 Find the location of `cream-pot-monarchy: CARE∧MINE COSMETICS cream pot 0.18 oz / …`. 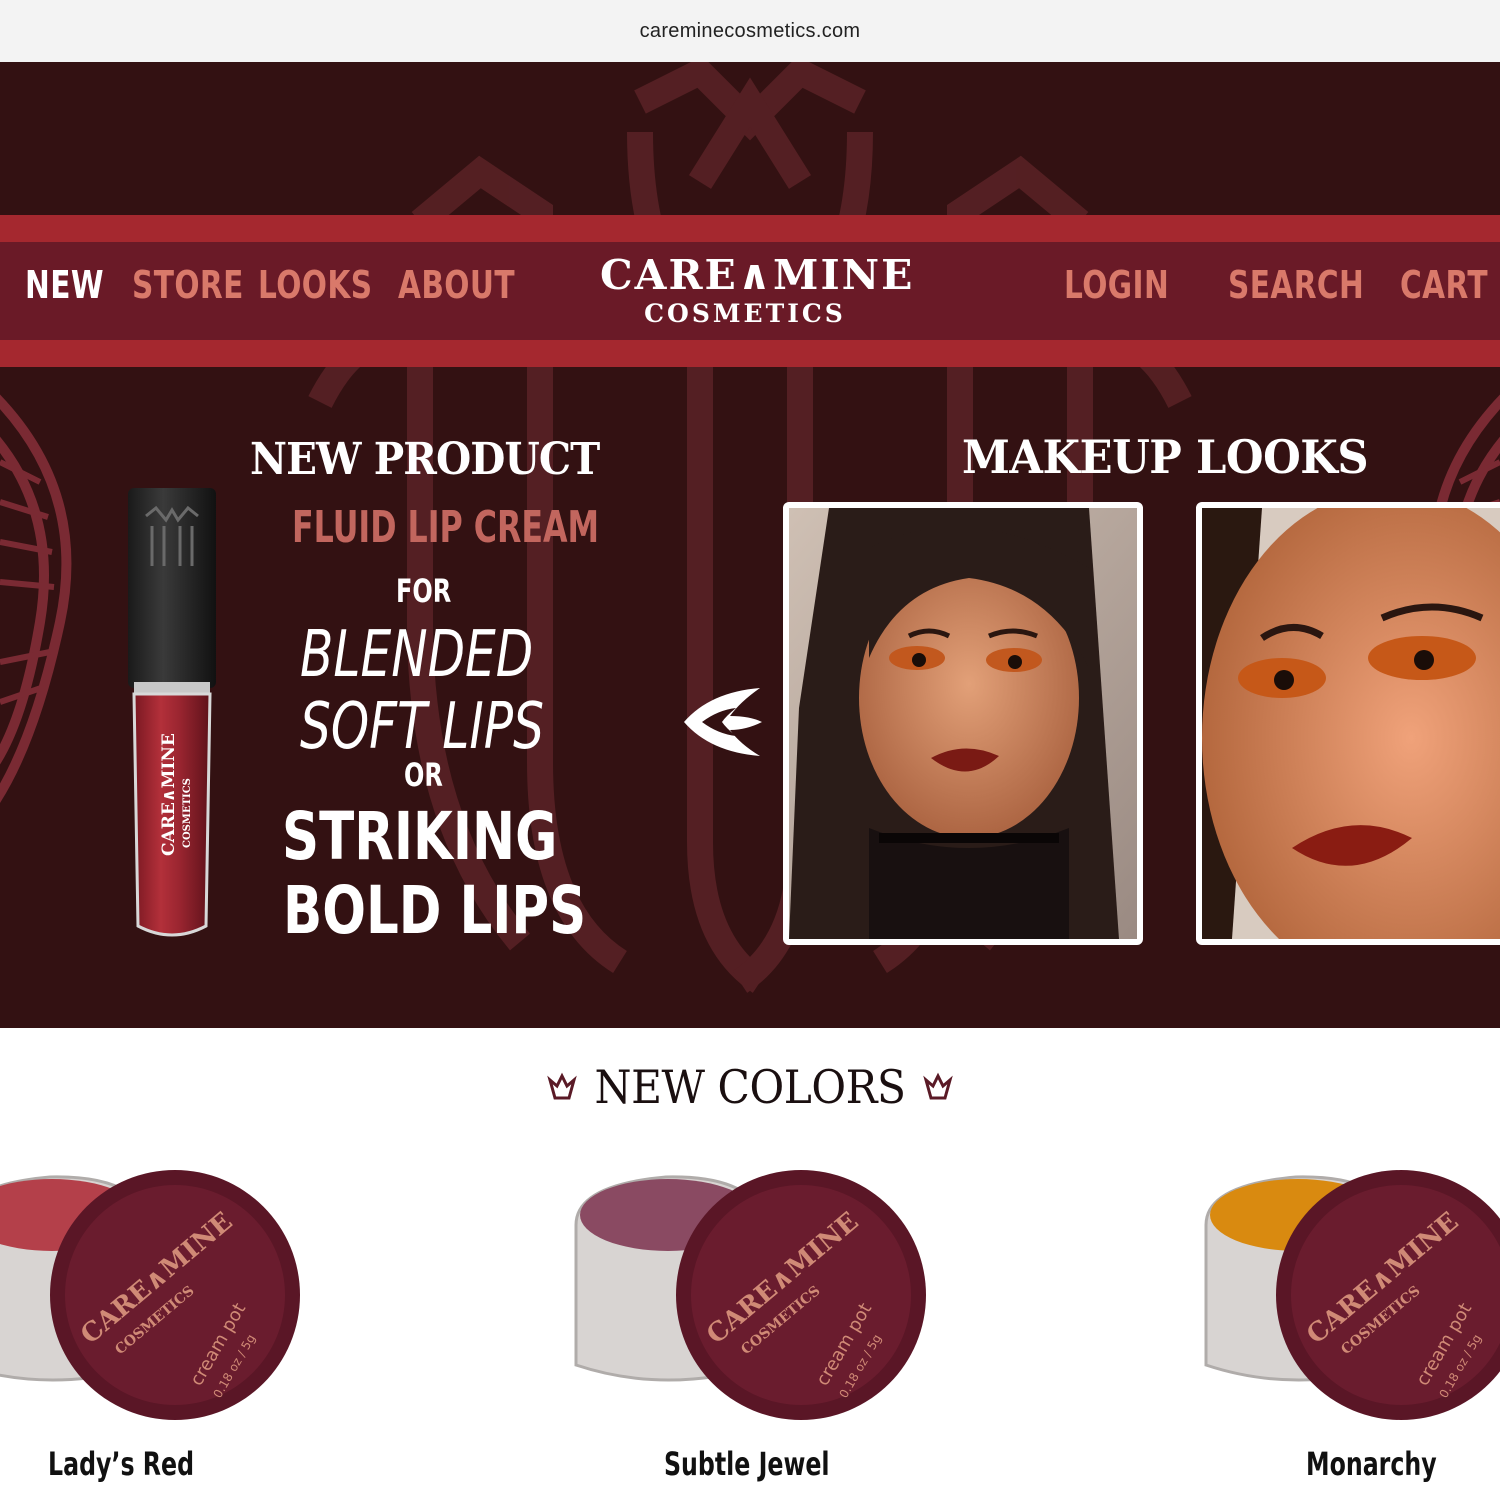

cream-pot-monarchy: CARE∧MINE COSMETICS cream pot 0.18 oz / … is located at coordinates (1348, 1295).